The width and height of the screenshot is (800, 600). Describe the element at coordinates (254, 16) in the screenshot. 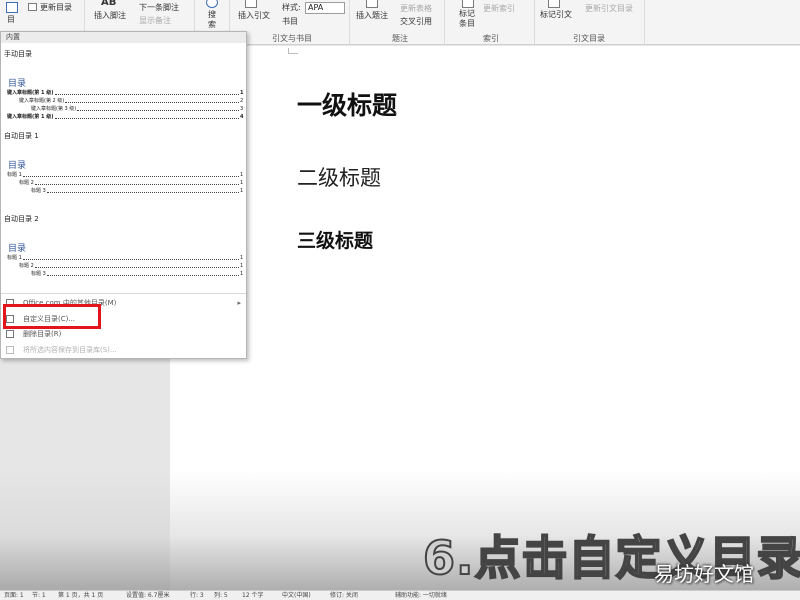

I see `insert-citation-button: 插入引文` at that location.